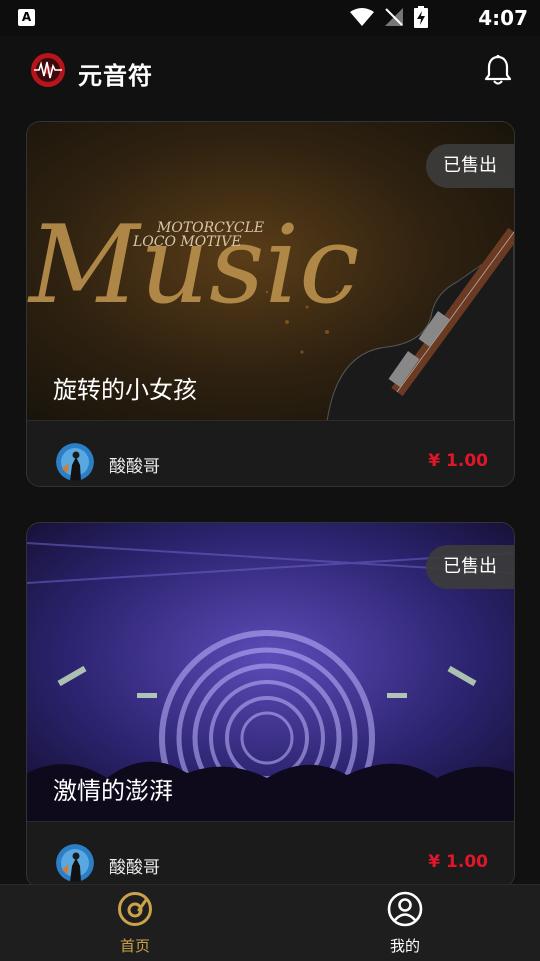 The width and height of the screenshot is (540, 961). I want to click on status-icons, so click(389, 17).